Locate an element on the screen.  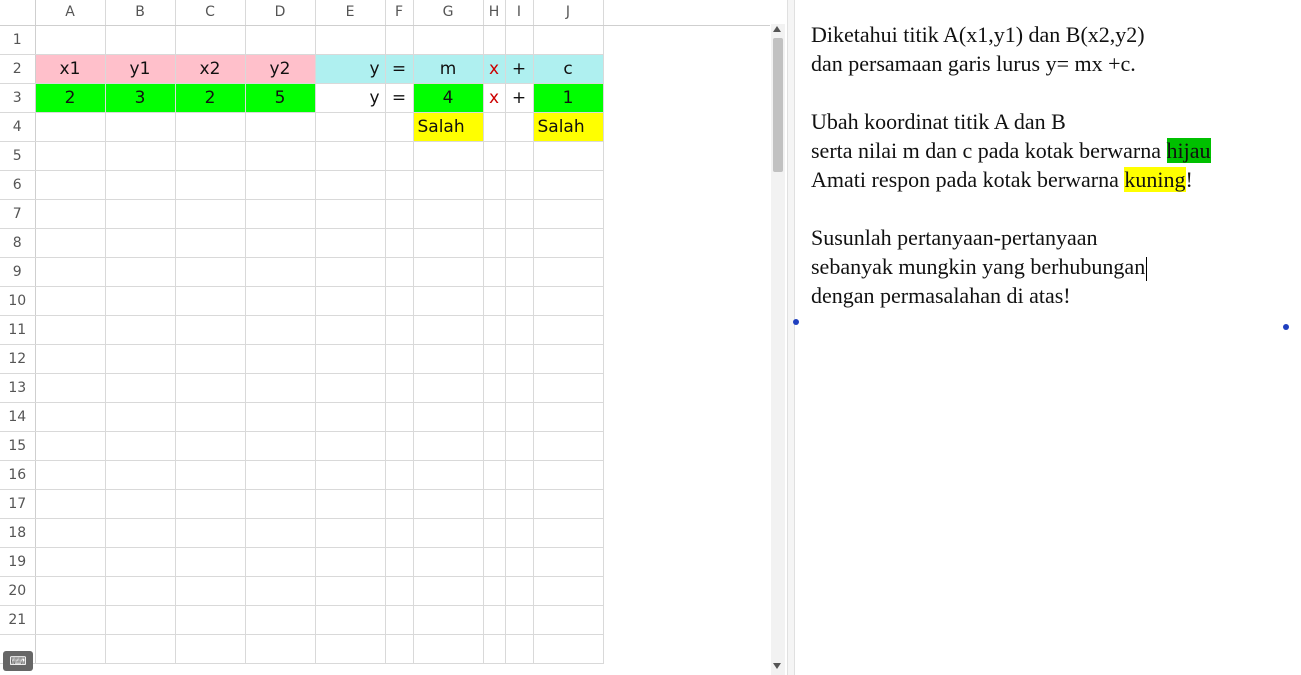
scroll-down-arrow-icon is located at coordinates (777, 666).